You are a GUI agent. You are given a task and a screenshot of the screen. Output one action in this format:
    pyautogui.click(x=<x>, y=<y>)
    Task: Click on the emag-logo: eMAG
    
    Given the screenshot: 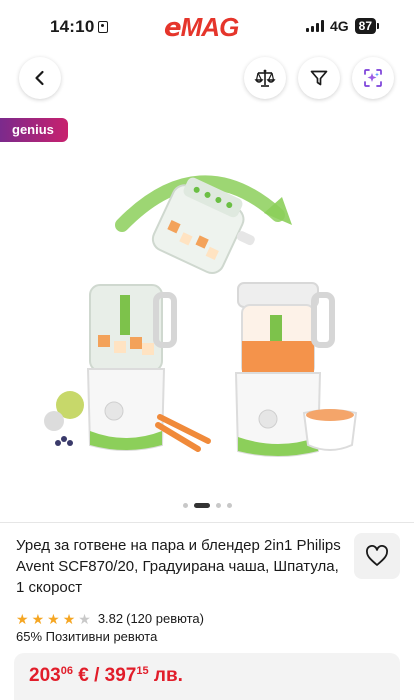 What is the action you would take?
    pyautogui.click(x=202, y=27)
    